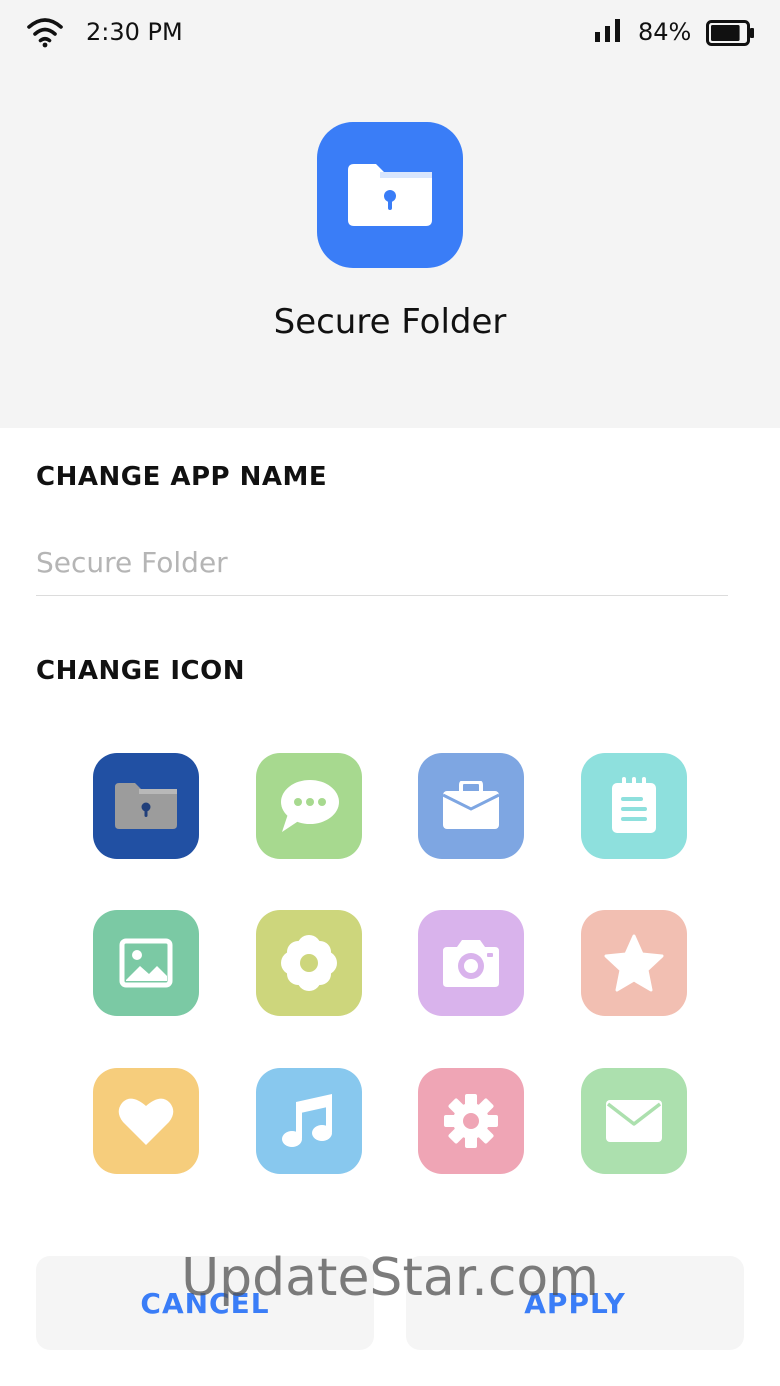 This screenshot has width=780, height=1386. I want to click on camera-icon, so click(471, 963).